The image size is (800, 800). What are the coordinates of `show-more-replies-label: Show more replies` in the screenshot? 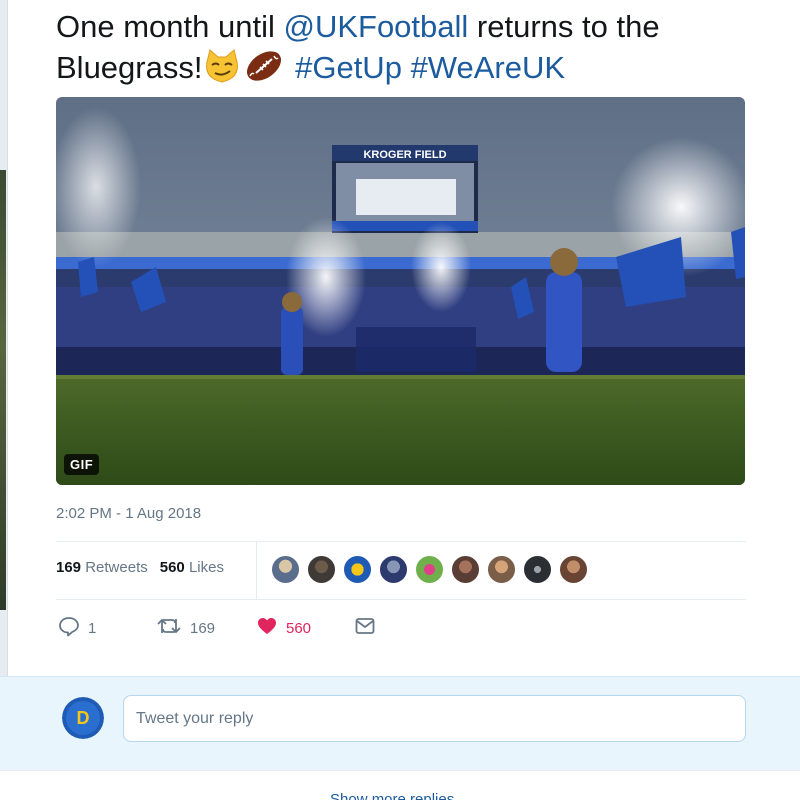 It's located at (392, 795).